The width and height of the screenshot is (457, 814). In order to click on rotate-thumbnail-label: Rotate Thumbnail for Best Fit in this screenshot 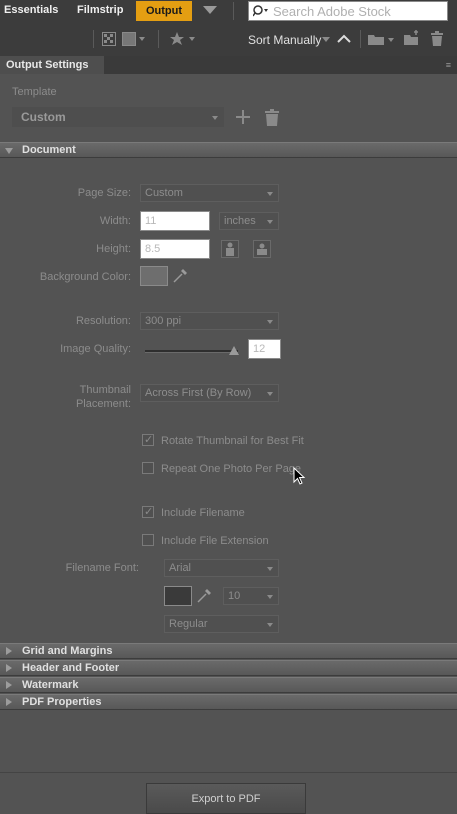, I will do `click(232, 441)`.